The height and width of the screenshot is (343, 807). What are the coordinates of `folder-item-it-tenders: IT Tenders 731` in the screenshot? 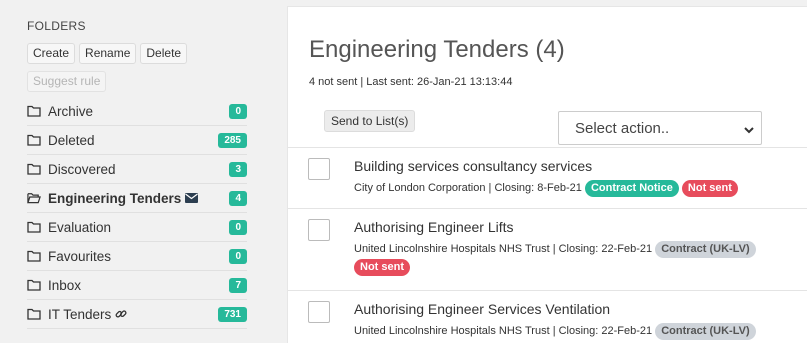 It's located at (137, 314).